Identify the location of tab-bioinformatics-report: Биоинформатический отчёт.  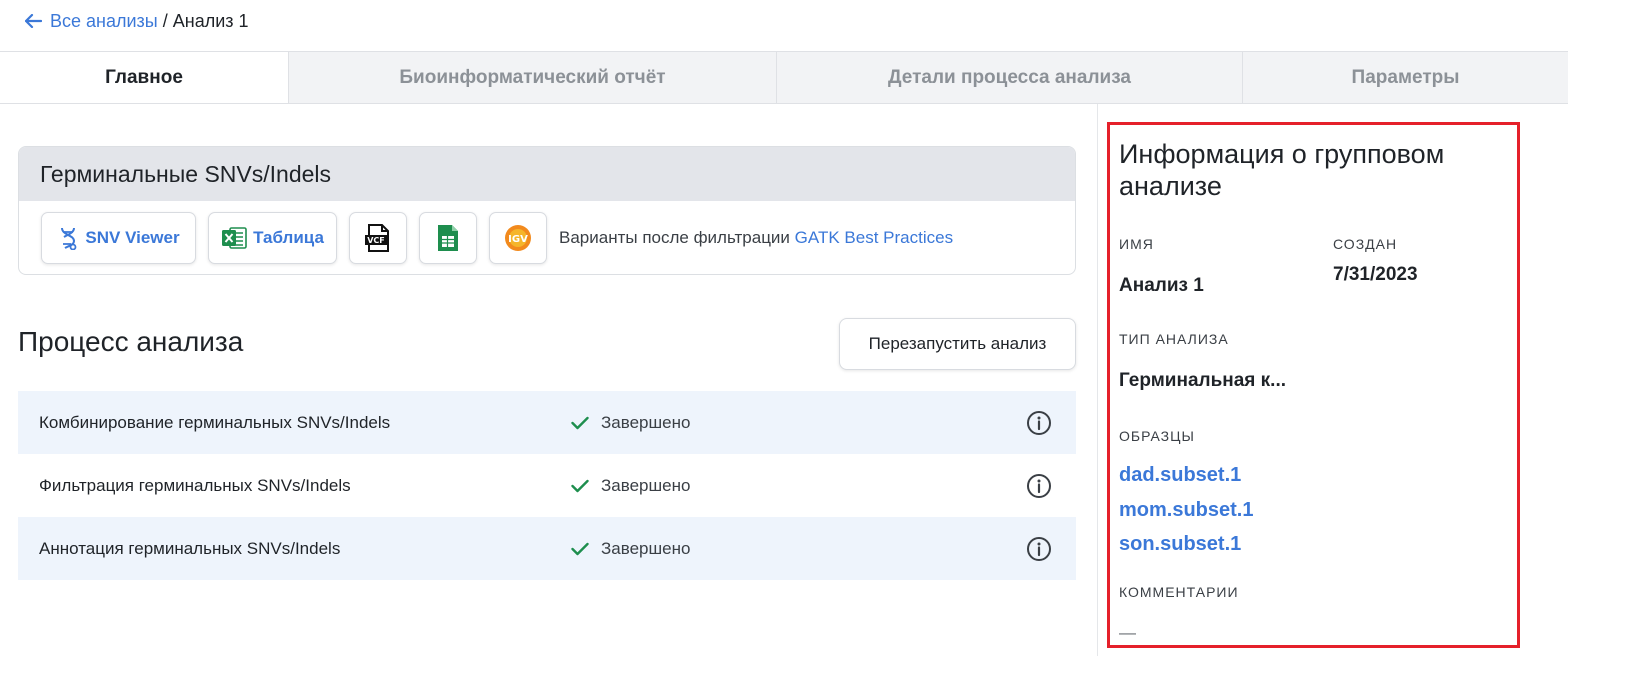
(532, 77).